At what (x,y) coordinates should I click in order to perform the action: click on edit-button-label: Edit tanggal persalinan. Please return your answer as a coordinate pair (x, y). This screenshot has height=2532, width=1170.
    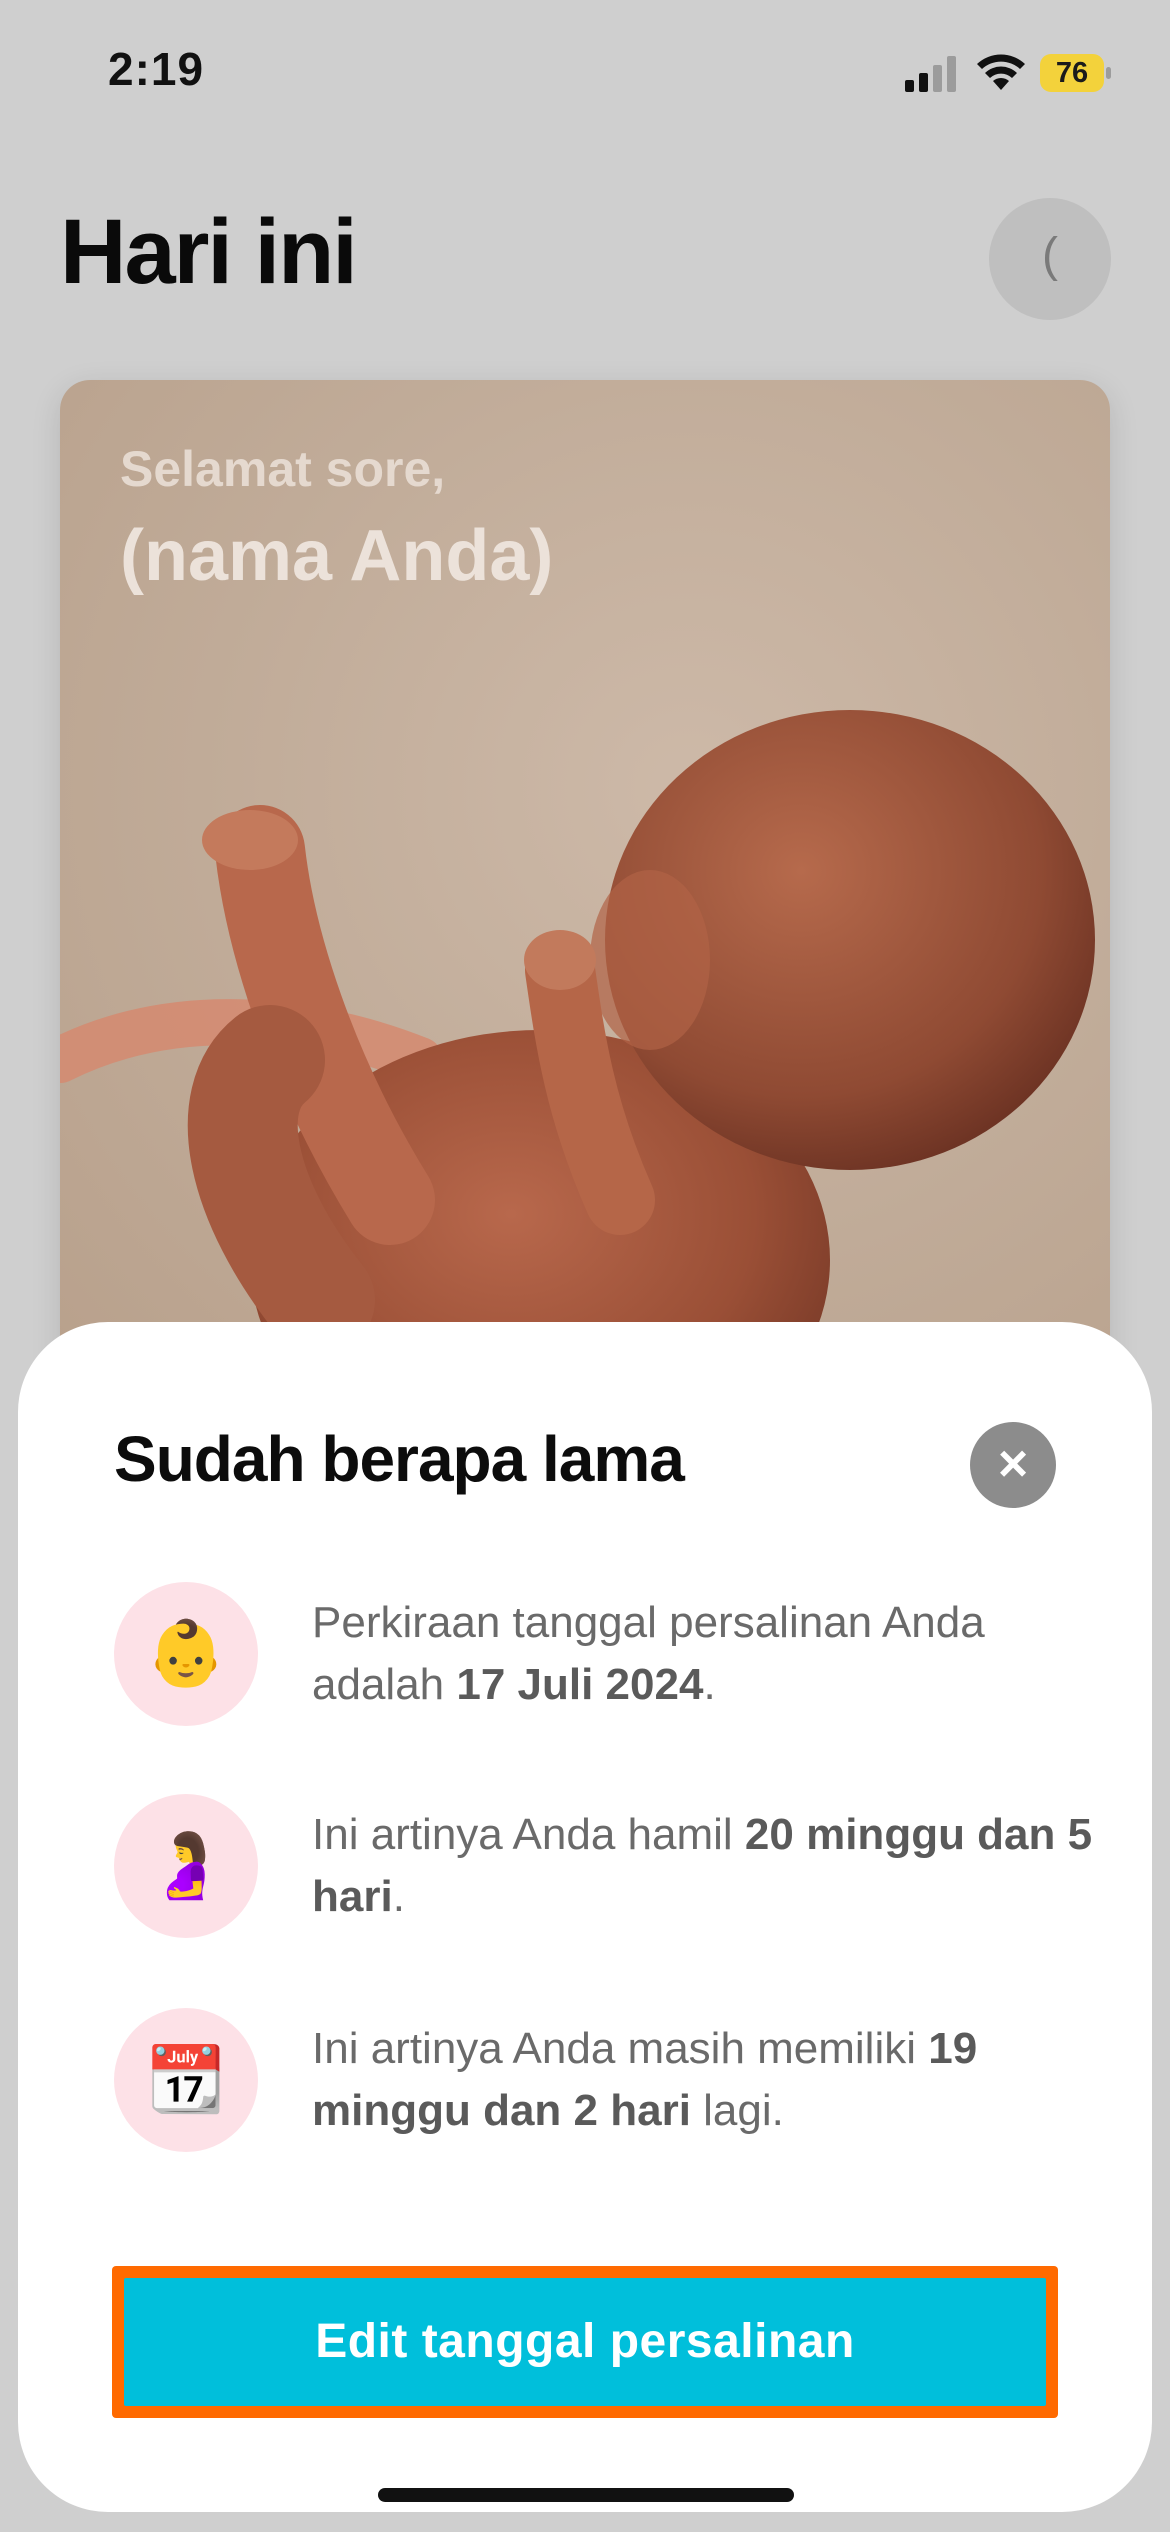
    Looking at the image, I should click on (585, 2341).